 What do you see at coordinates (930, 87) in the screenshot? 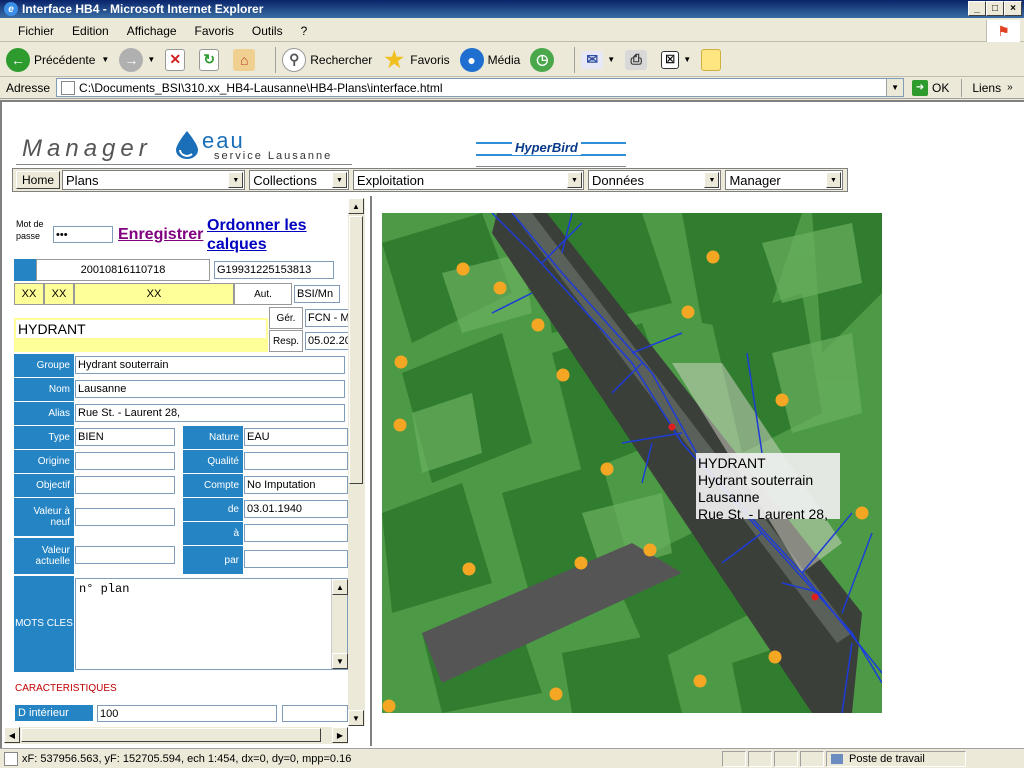
I see `go-button: ➜ OK` at bounding box center [930, 87].